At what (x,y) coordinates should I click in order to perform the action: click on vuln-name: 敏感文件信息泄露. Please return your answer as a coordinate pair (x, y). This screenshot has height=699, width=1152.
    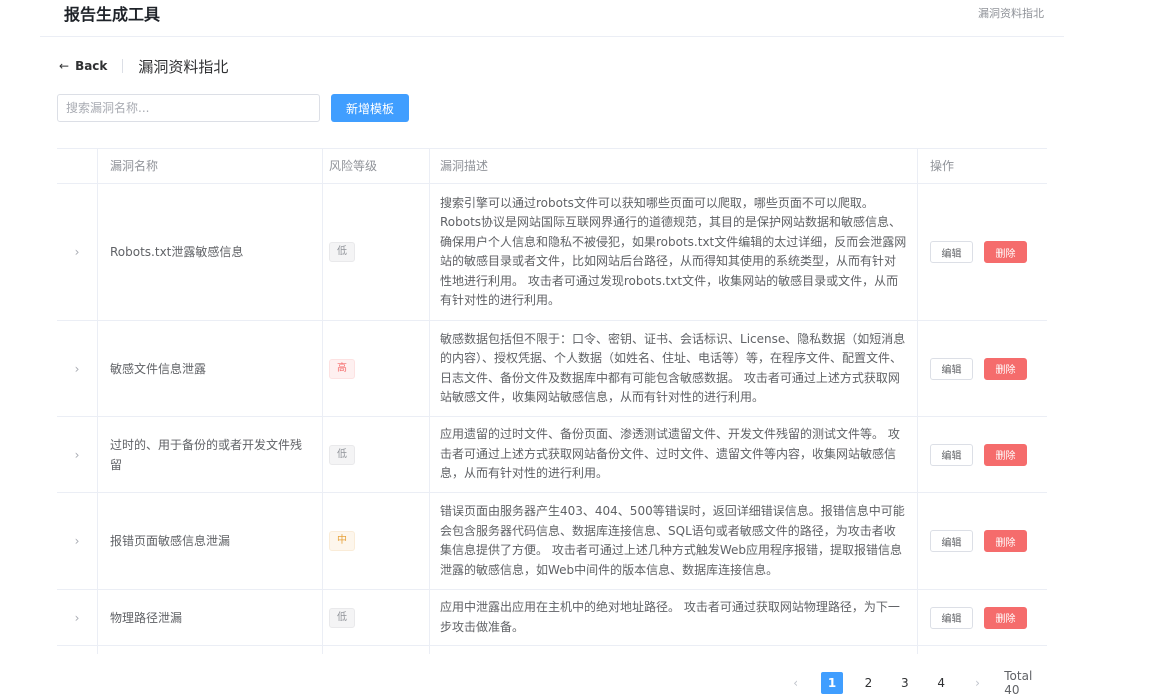
    Looking at the image, I should click on (158, 368).